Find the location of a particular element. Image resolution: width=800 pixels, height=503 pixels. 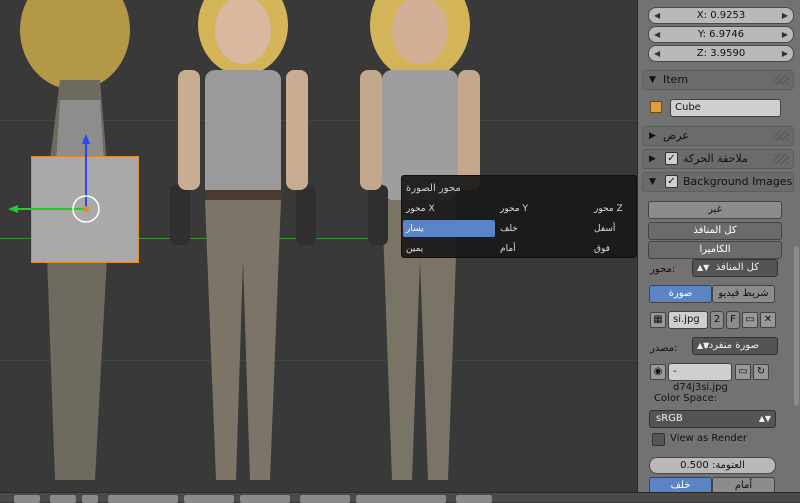

color-space-dropdown: sRGB ▲▼ is located at coordinates (712, 419).